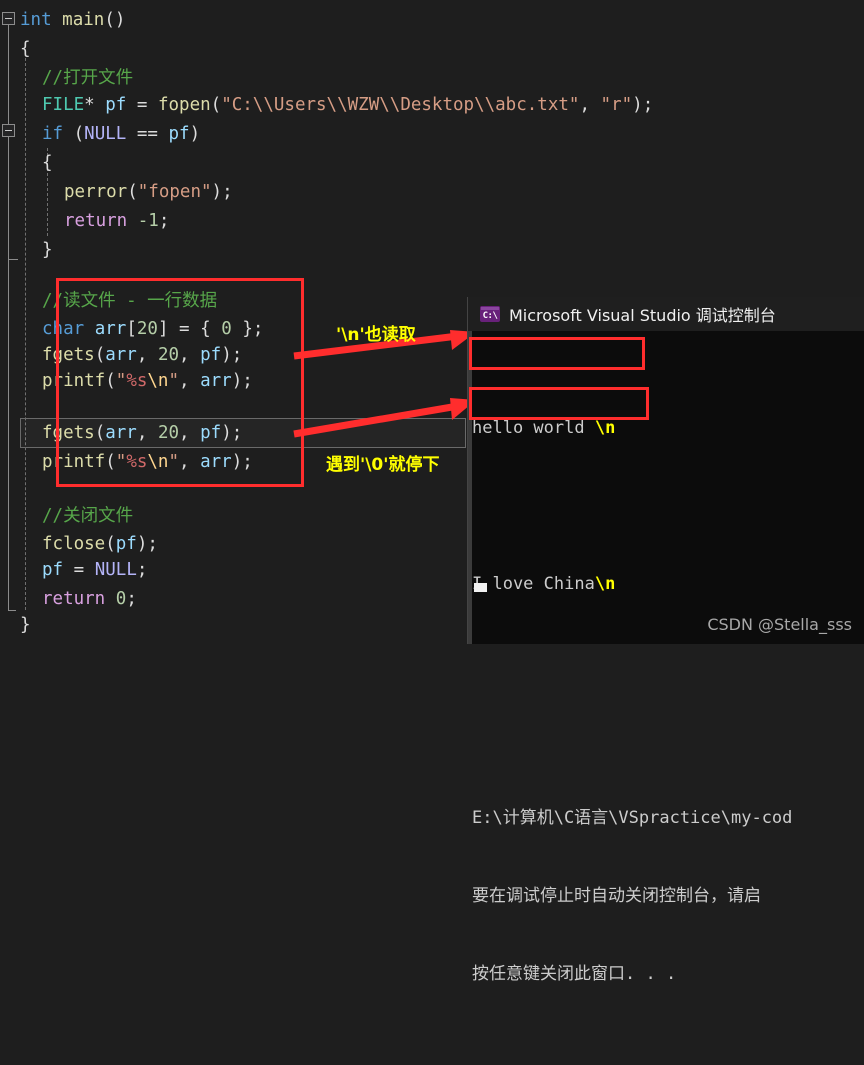 The height and width of the screenshot is (1065, 864). I want to click on console-escape-0: \n, so click(605, 428).